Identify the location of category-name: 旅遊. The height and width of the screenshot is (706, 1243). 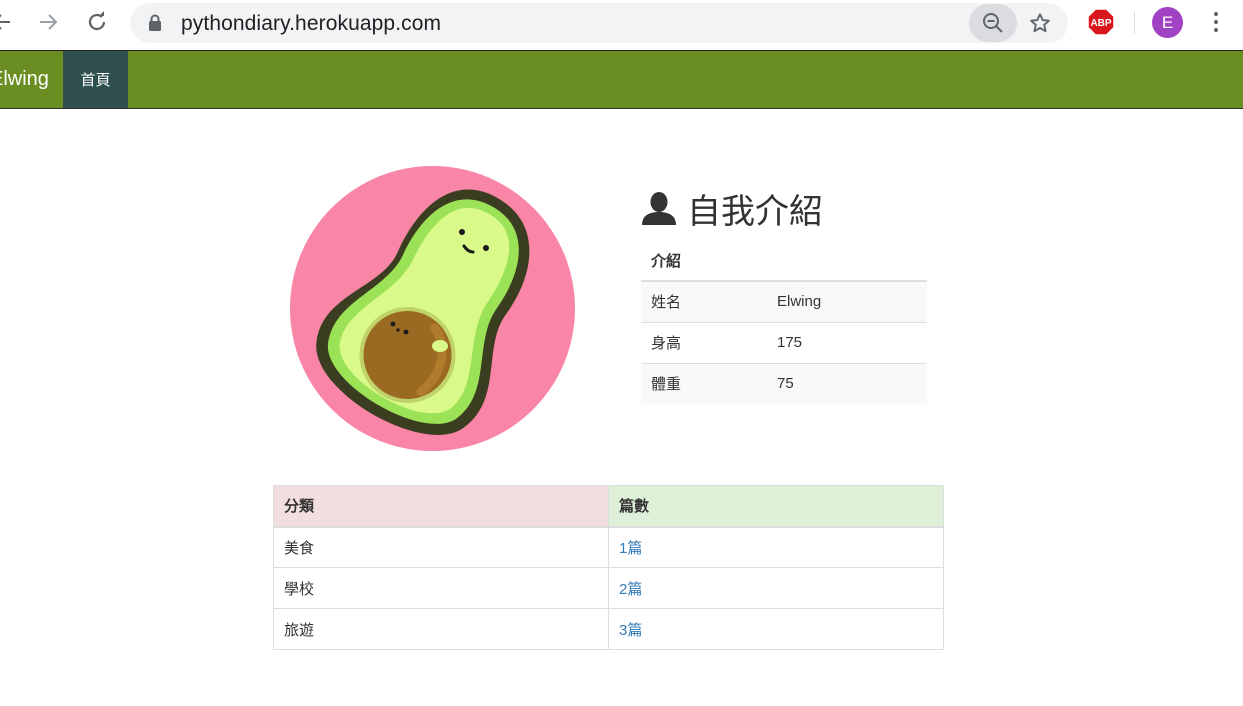
(441, 629).